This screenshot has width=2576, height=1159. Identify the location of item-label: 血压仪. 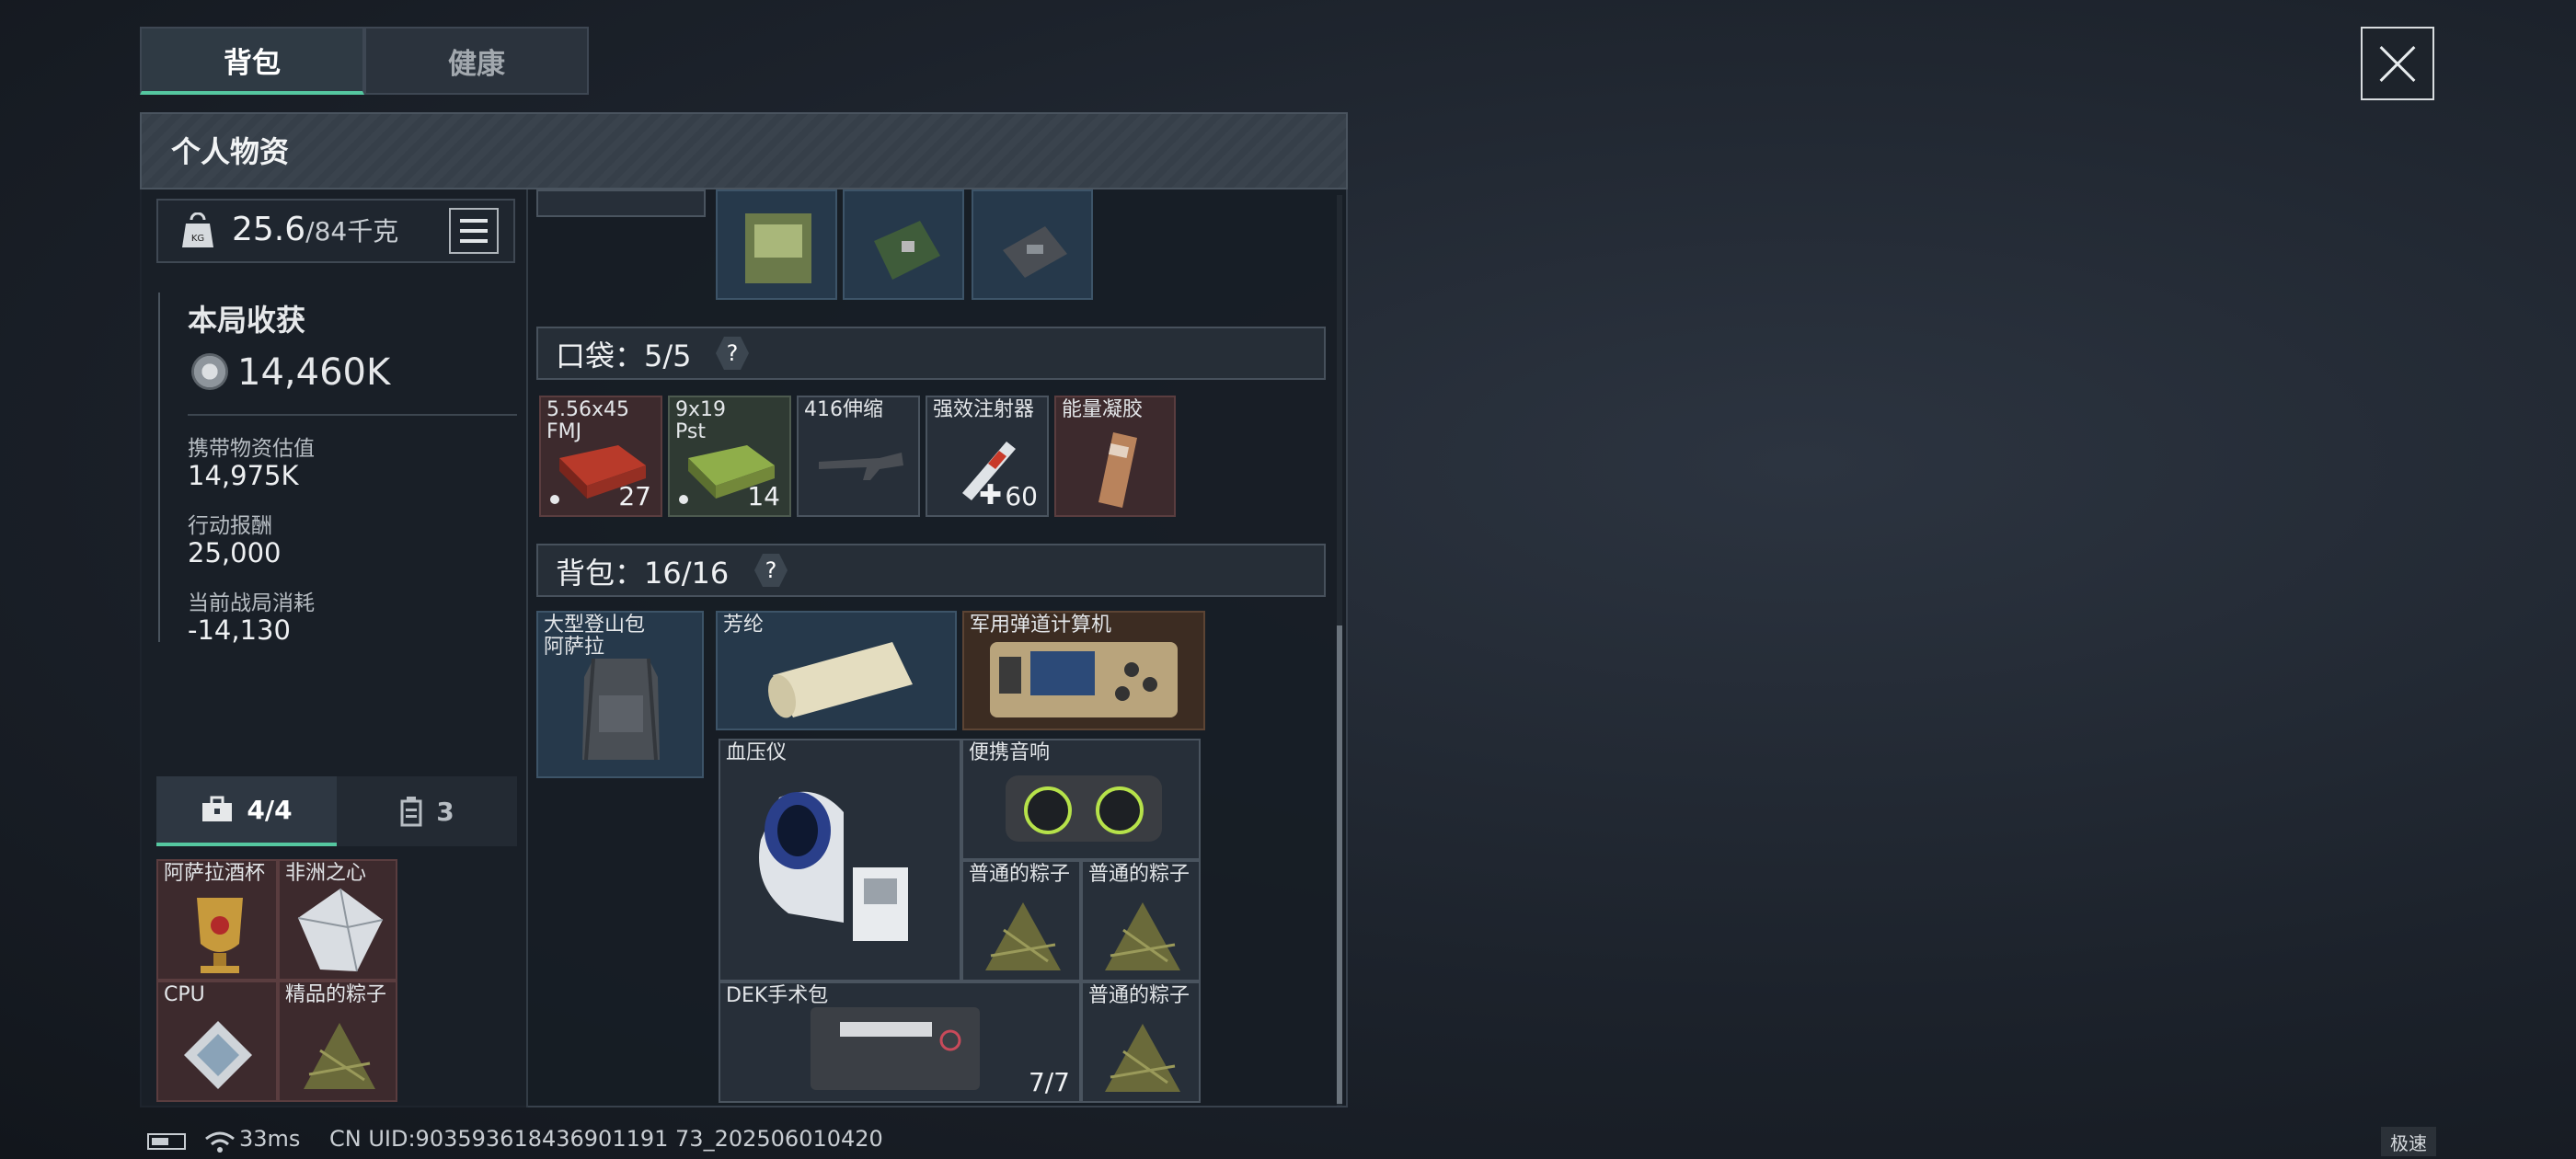
(757, 752).